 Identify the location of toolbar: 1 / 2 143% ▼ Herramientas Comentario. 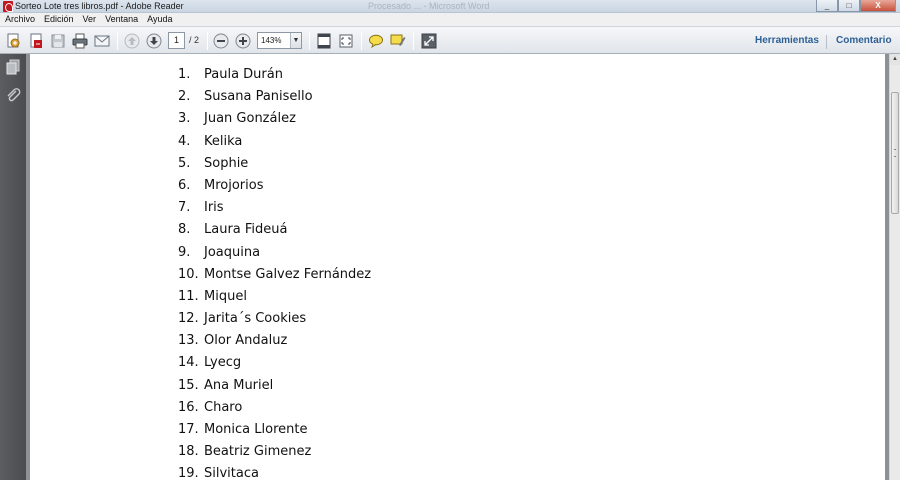
(450, 40).